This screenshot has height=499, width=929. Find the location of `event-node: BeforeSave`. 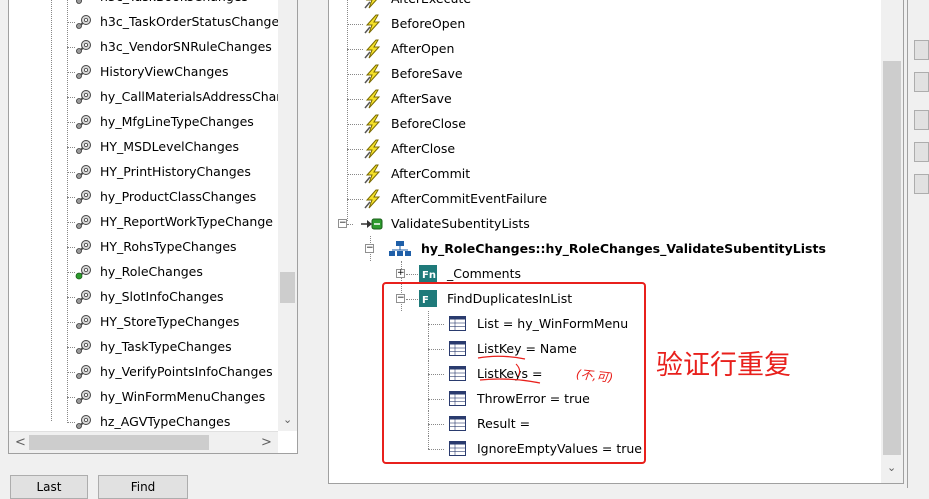

event-node: BeforeSave is located at coordinates (604, 73).